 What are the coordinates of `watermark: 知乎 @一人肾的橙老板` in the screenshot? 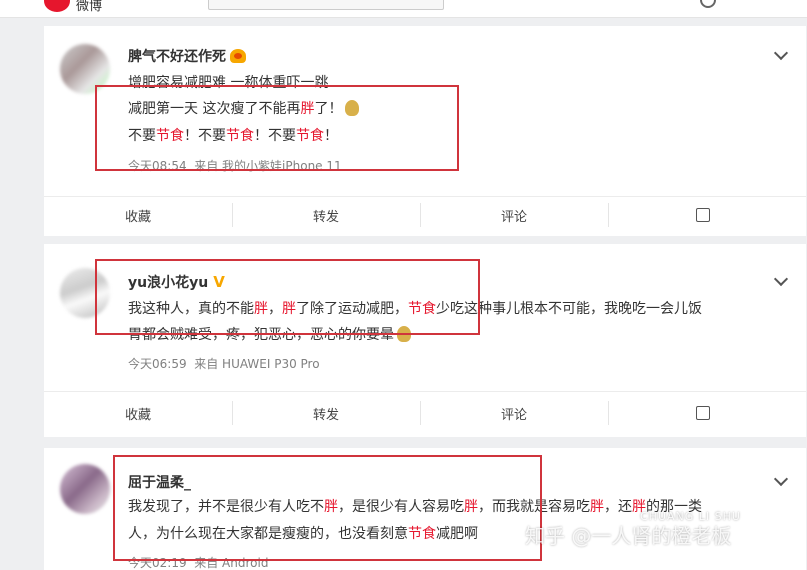 It's located at (628, 536).